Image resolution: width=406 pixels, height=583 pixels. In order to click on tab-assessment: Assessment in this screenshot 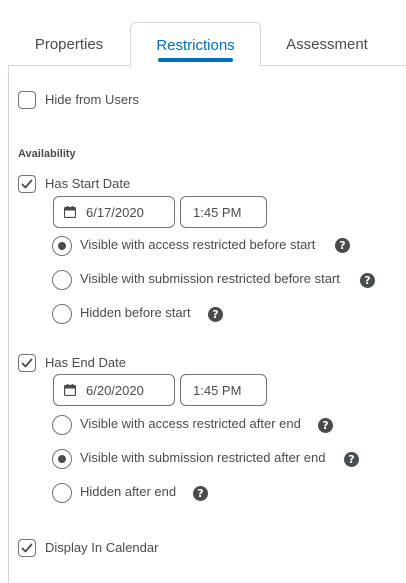, I will do `click(327, 44)`.